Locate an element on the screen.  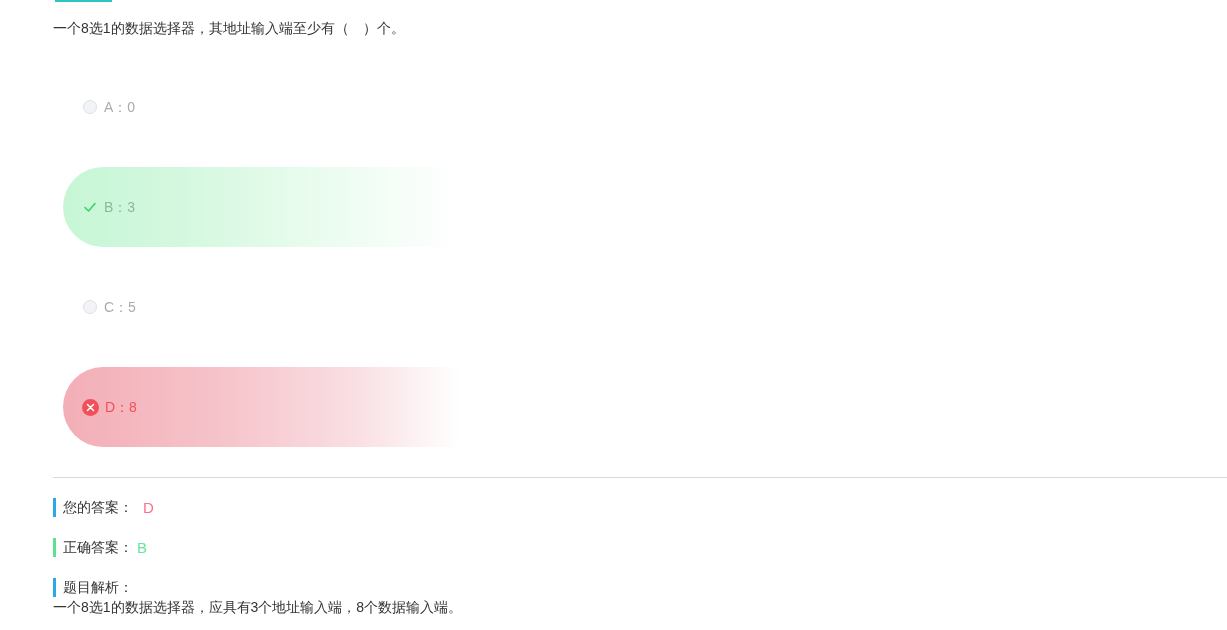
analysis-label: 题目解析： is located at coordinates (93, 587).